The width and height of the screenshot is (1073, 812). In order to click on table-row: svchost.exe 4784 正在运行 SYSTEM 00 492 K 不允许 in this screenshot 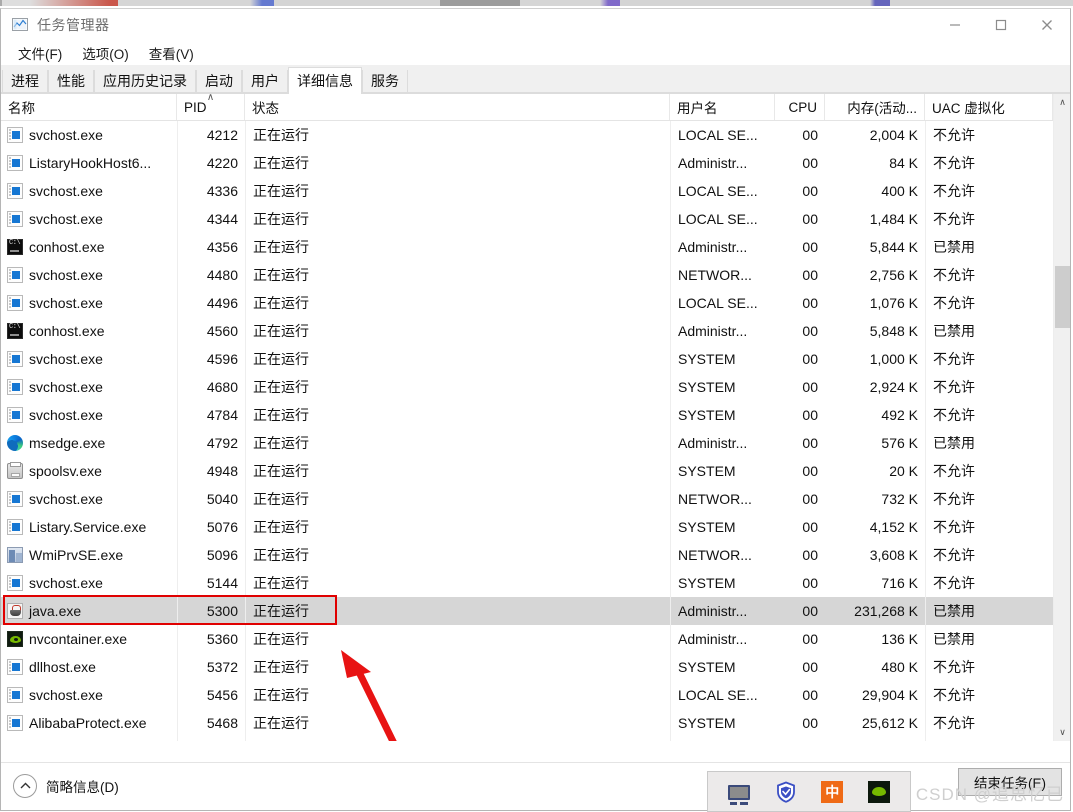, I will do `click(535, 415)`.